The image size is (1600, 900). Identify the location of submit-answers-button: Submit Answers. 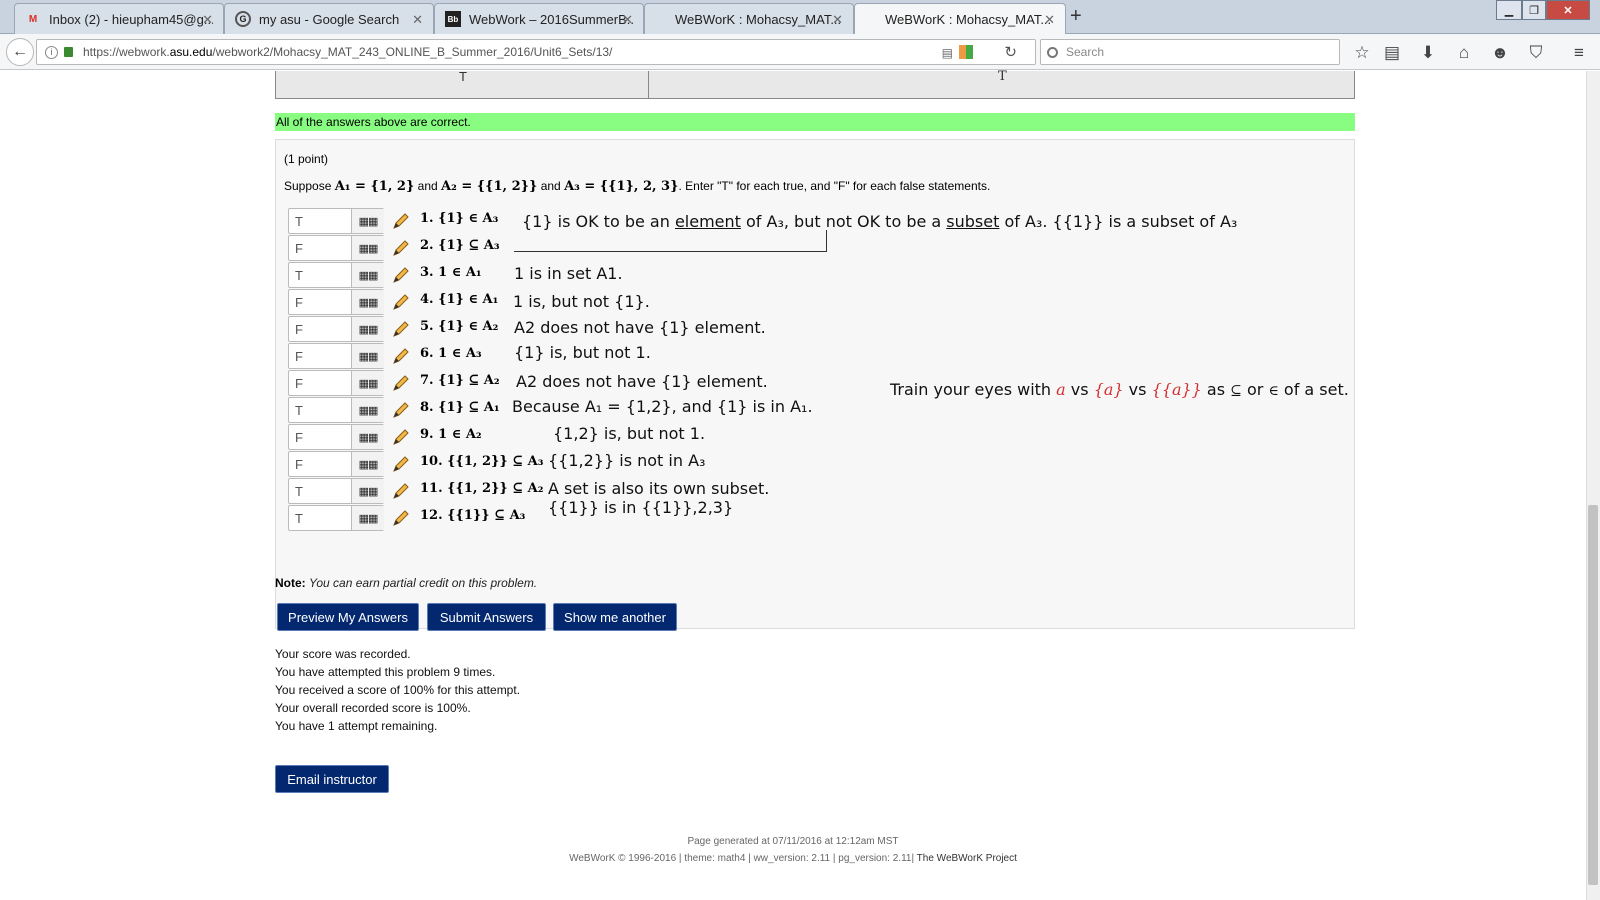
(486, 617).